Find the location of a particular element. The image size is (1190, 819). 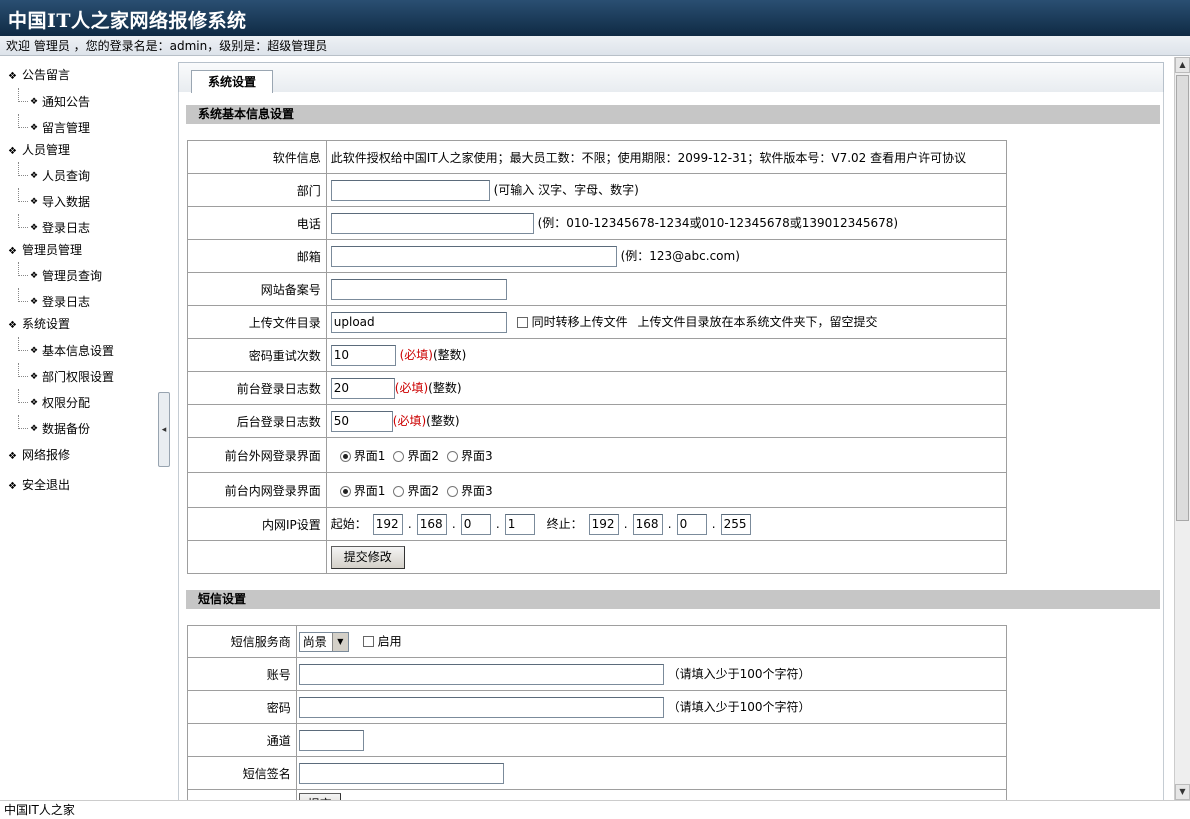

header-bar: 中国IT人之家网络报修系统 is located at coordinates (595, 18).